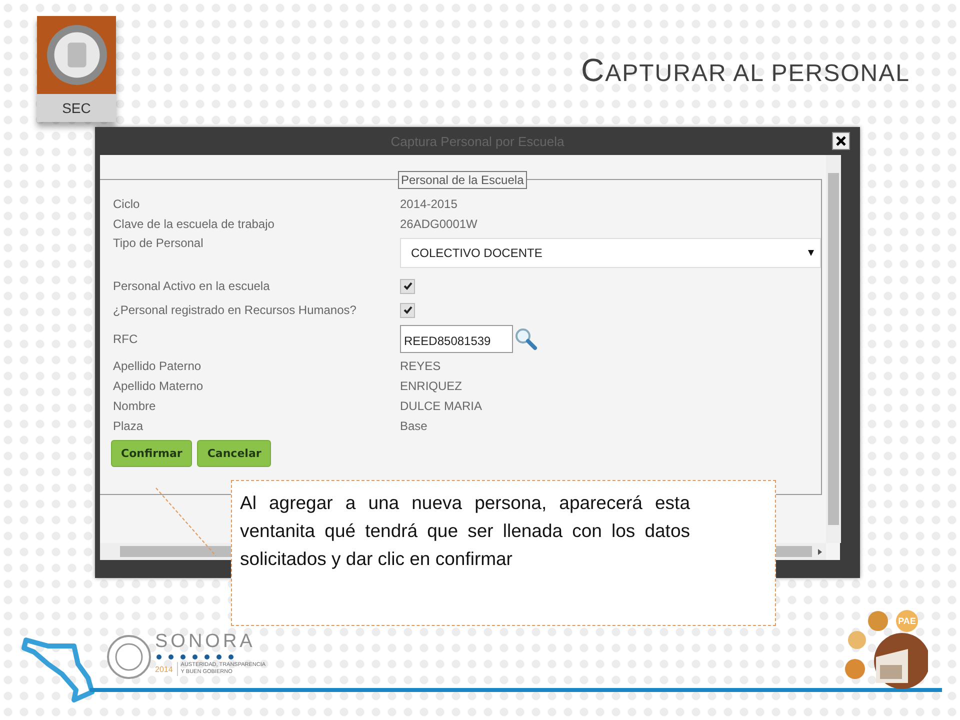 The width and height of the screenshot is (960, 720). Describe the element at coordinates (811, 253) in the screenshot. I see `caret-icon` at that location.